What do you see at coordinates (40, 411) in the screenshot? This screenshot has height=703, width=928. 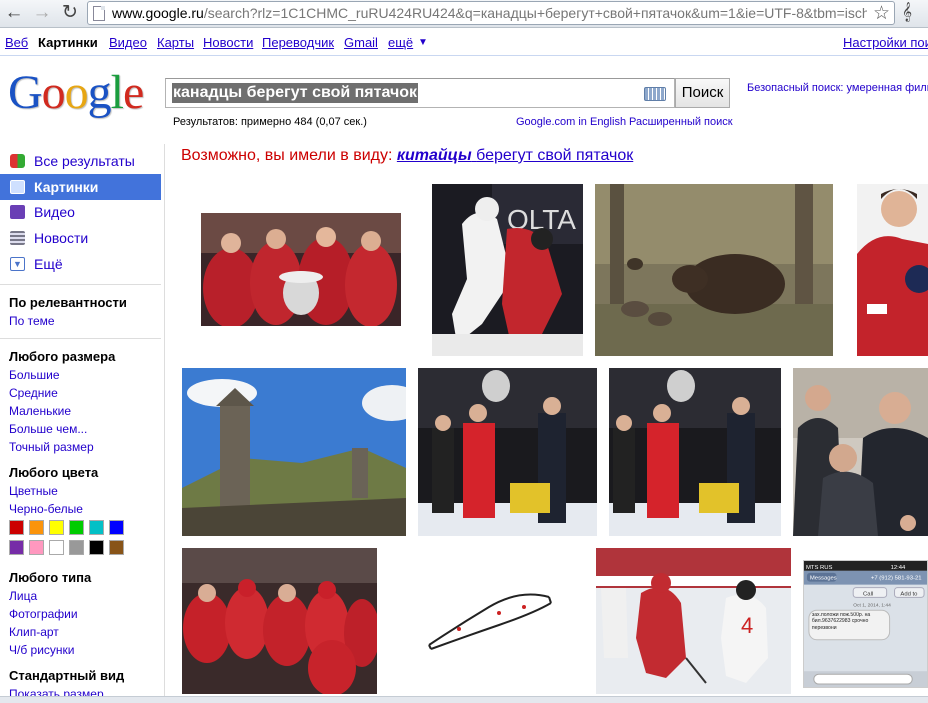 I see `size-small-link: Маленькие` at bounding box center [40, 411].